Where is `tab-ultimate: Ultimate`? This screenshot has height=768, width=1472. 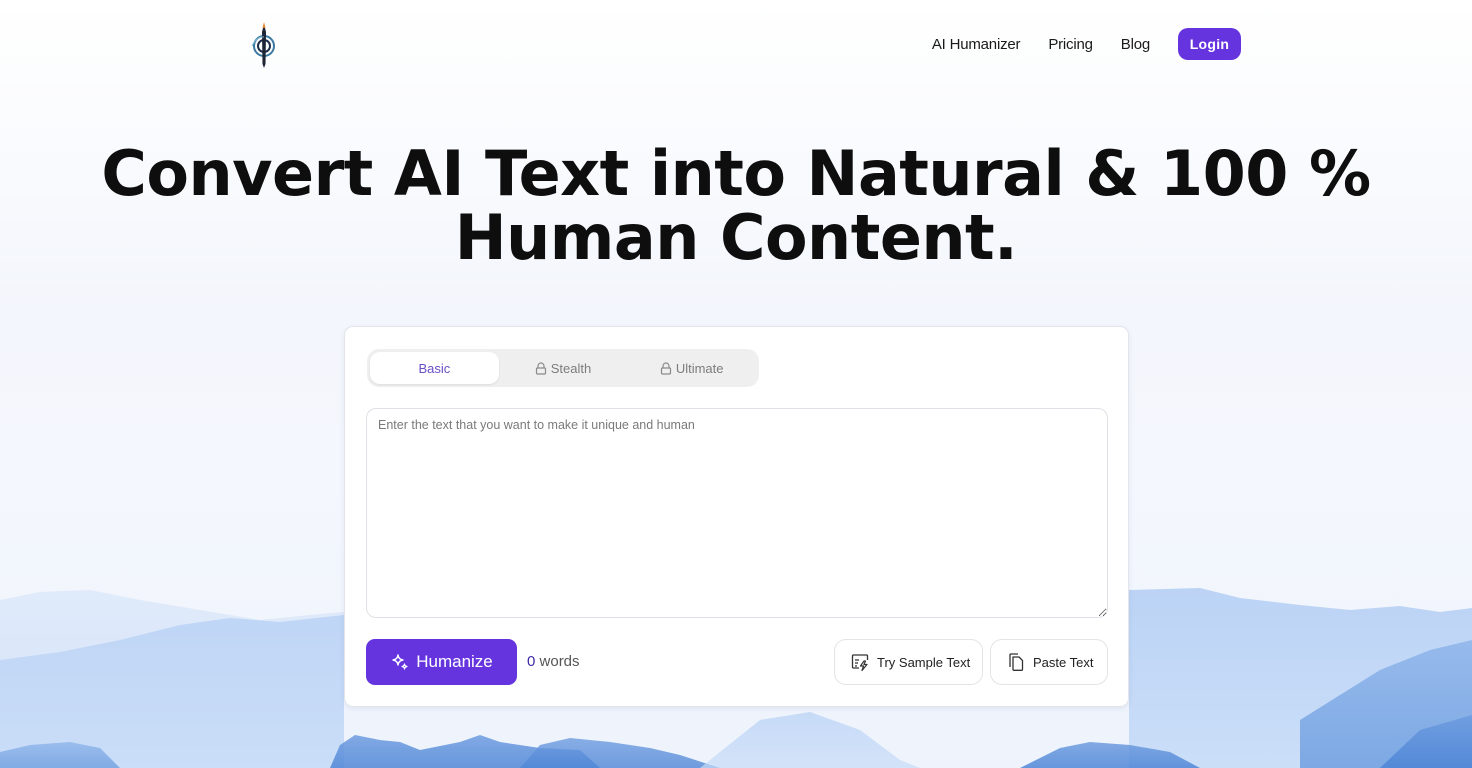
tab-ultimate: Ultimate is located at coordinates (691, 368).